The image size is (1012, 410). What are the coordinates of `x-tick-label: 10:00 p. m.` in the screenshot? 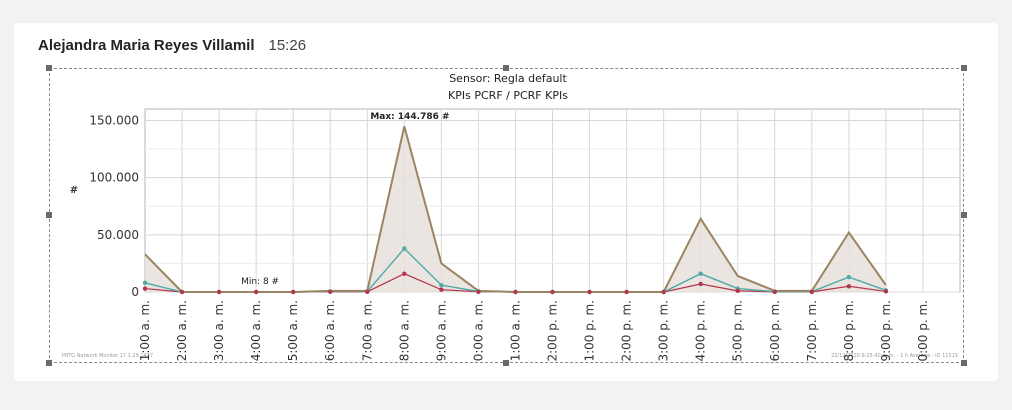 It's located at (923, 331).